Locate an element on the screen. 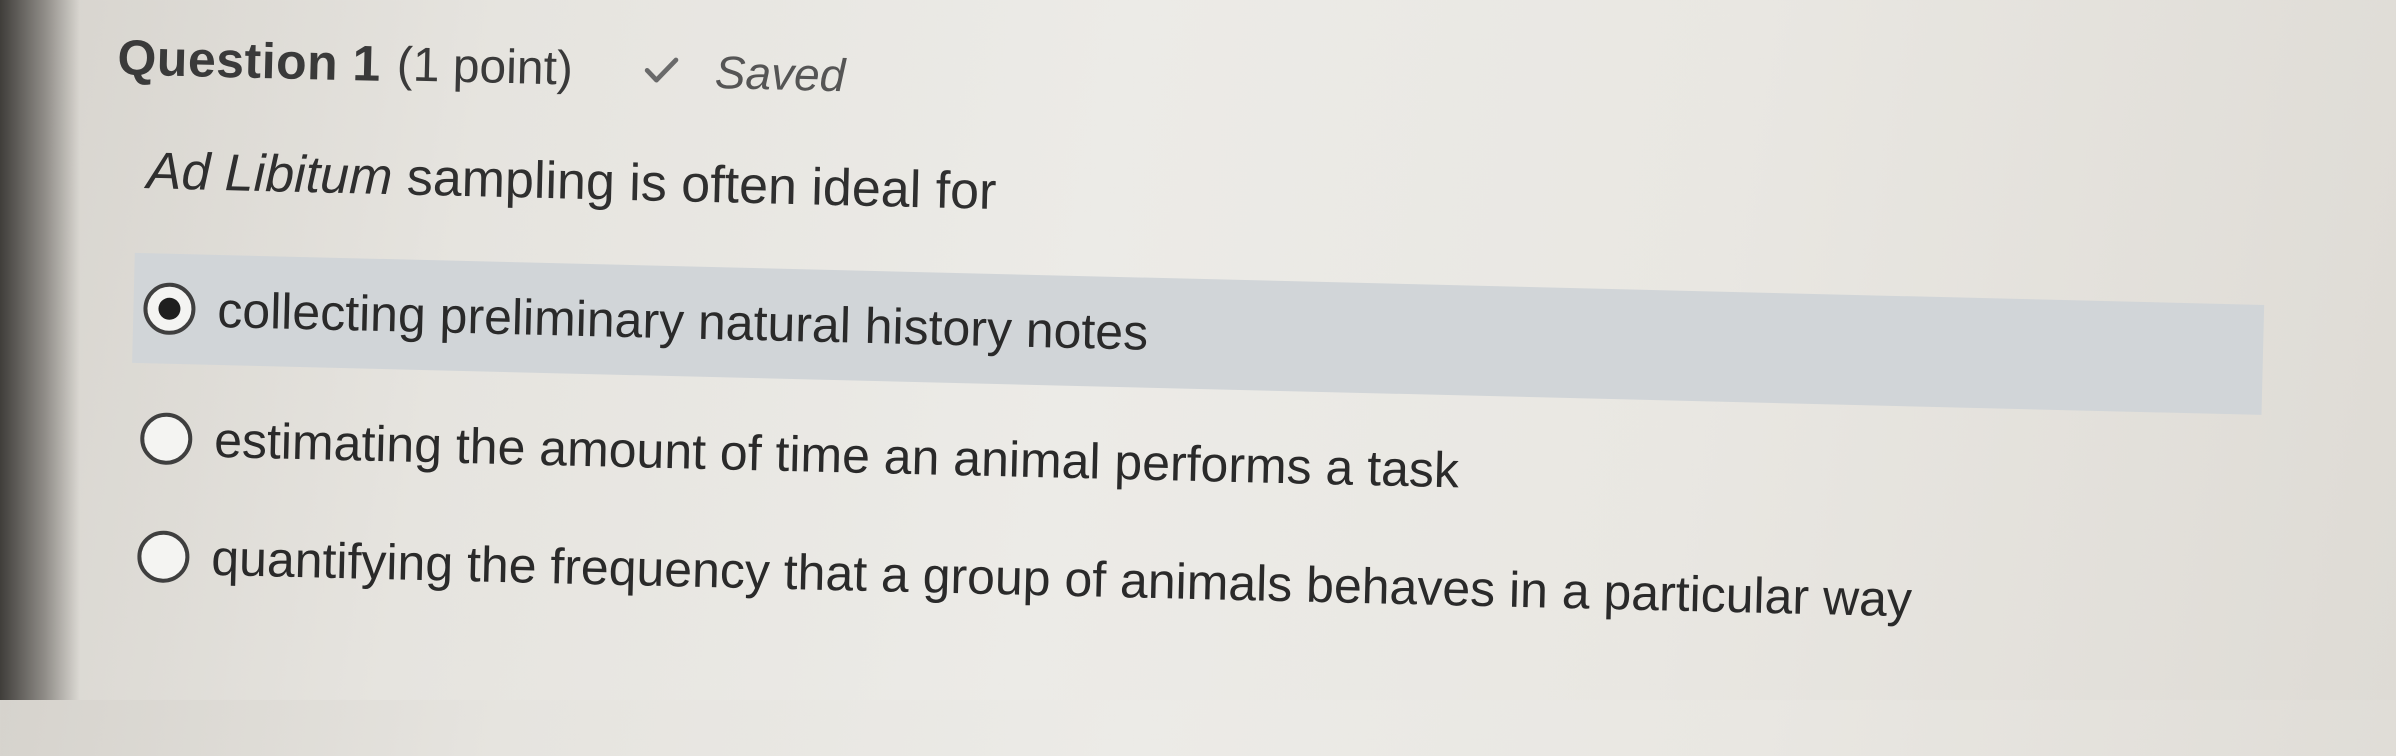 Image resolution: width=2396 pixels, height=756 pixels. question-points: (1 point) is located at coordinates (485, 66).